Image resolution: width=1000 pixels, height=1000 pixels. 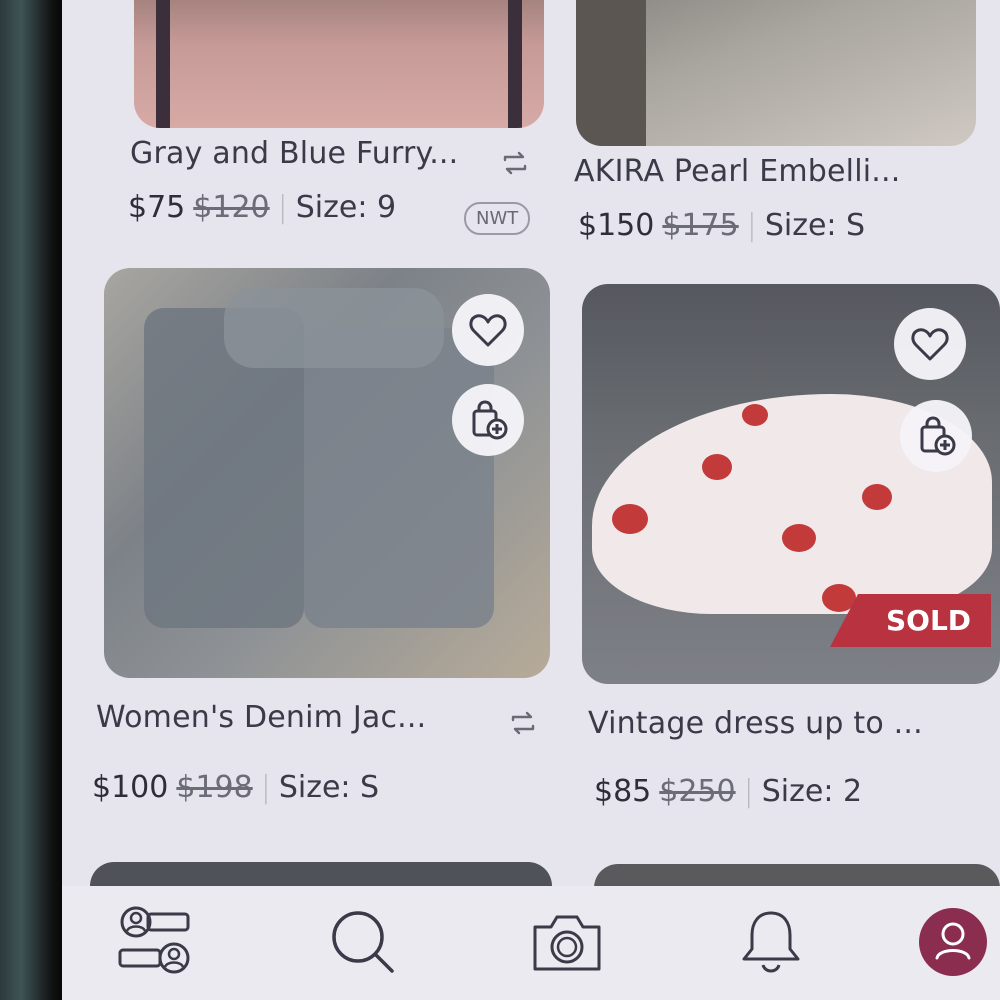 I want to click on nav-community, so click(x=155, y=942).